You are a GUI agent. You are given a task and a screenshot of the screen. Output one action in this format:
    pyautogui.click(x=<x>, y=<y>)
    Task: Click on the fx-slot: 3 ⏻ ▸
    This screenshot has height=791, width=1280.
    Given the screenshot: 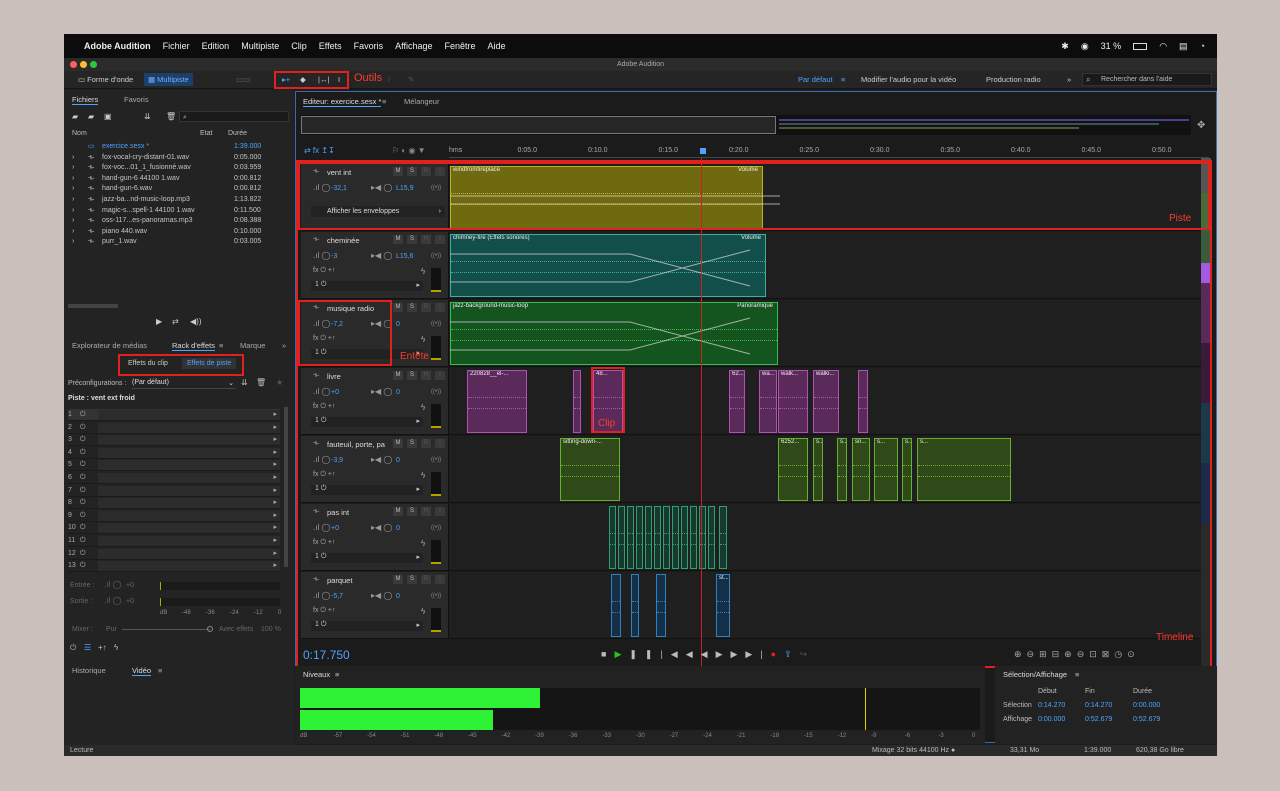 What is the action you would take?
    pyautogui.click(x=174, y=440)
    